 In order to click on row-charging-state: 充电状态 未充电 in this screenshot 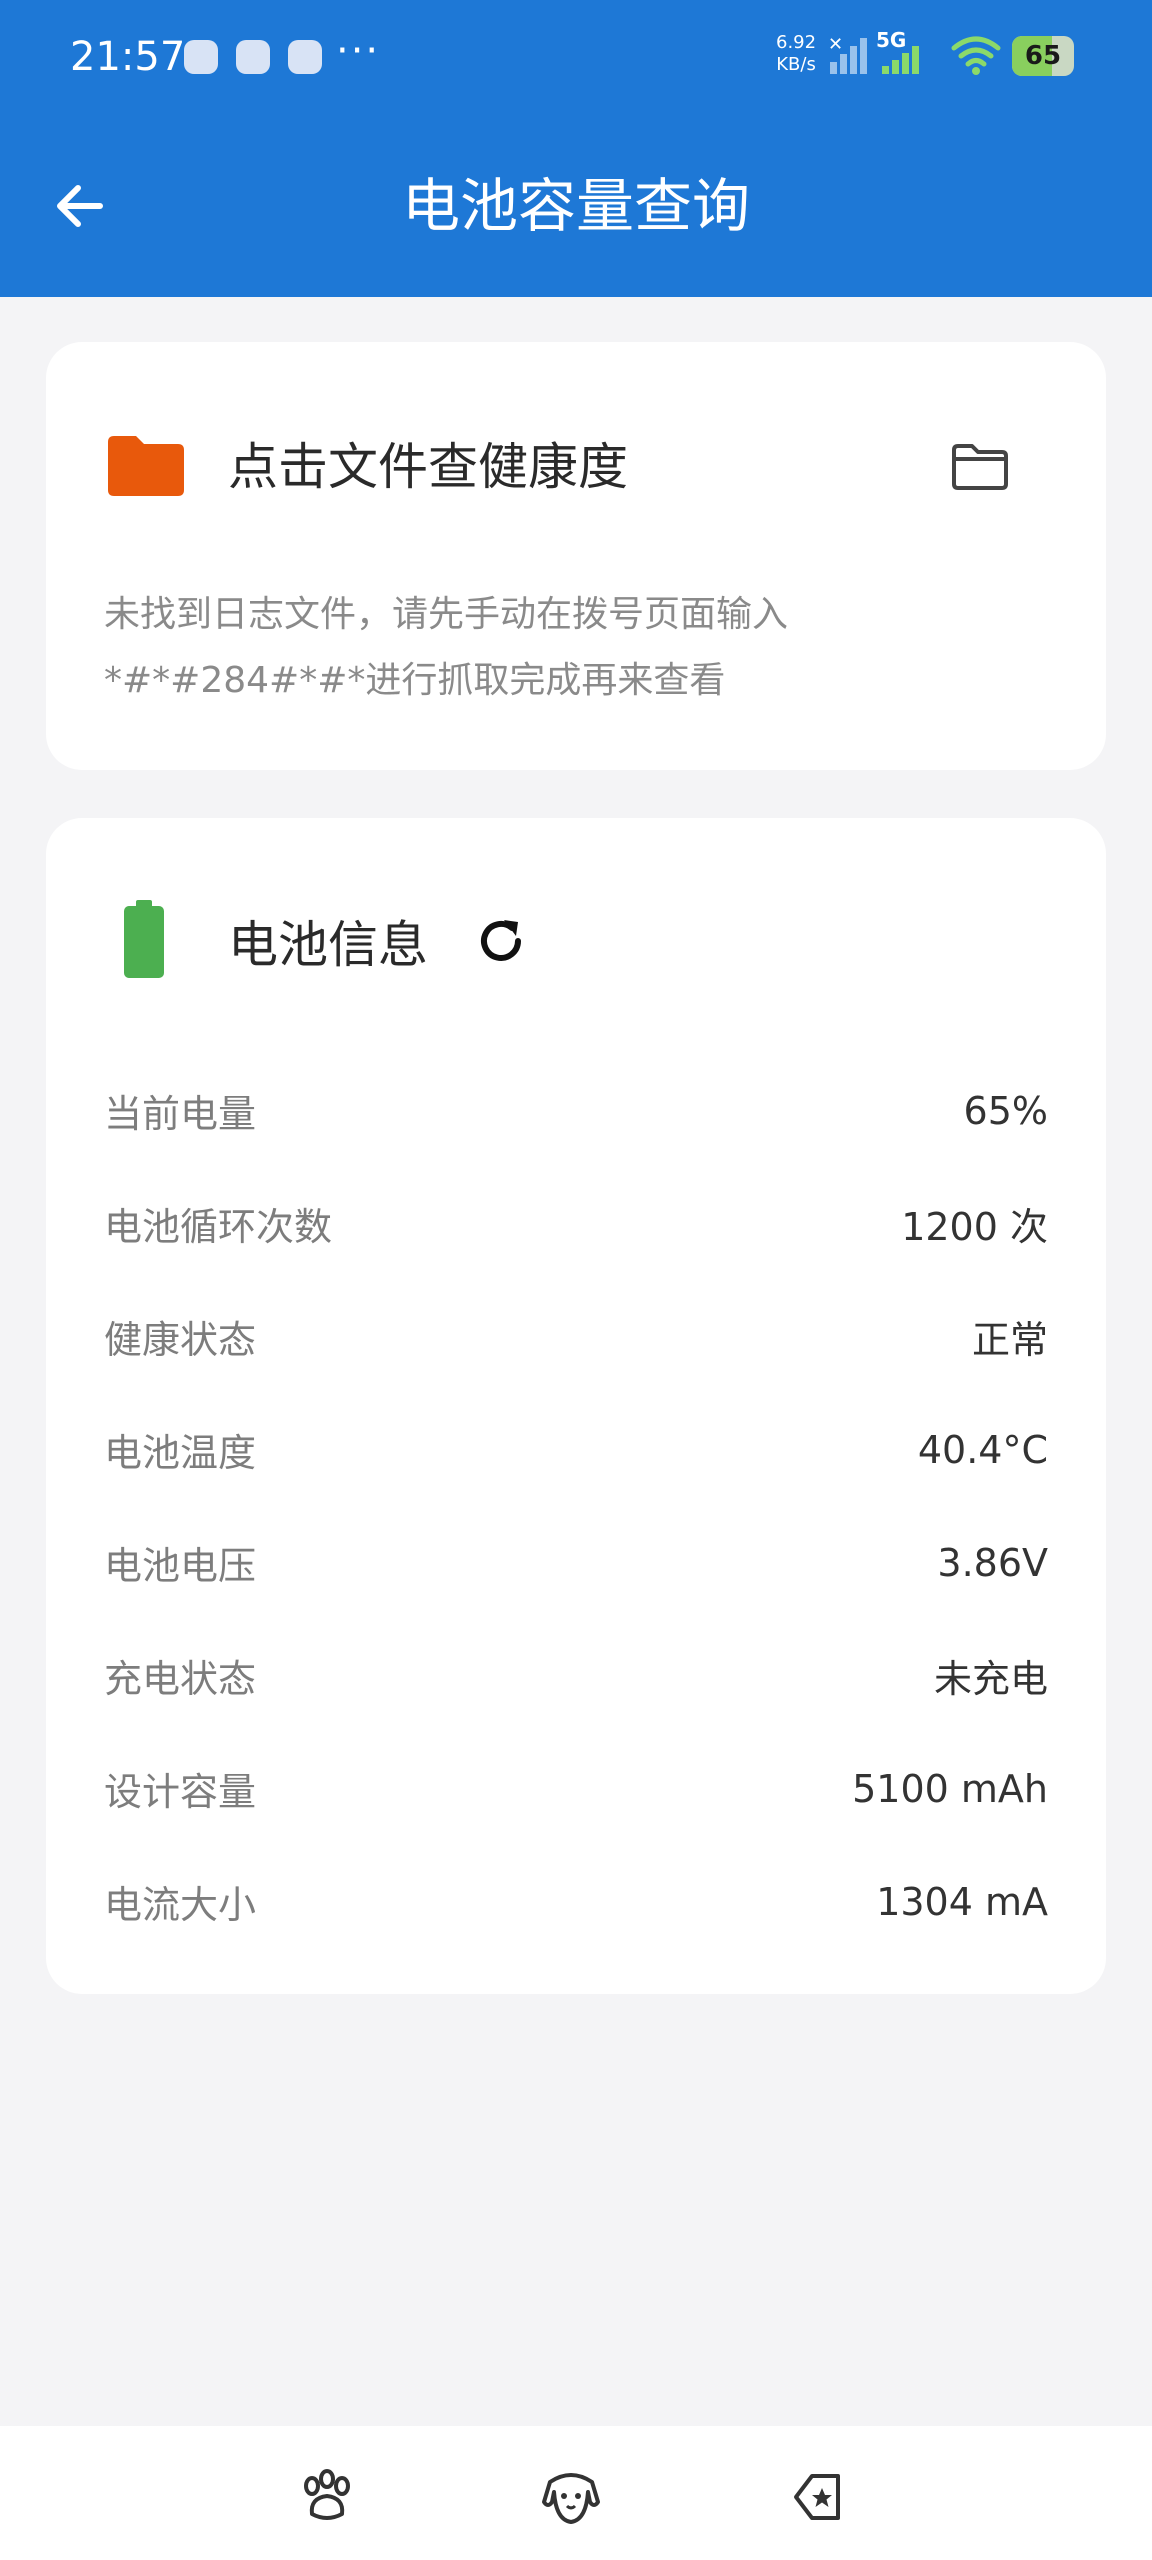, I will do `click(576, 1675)`.